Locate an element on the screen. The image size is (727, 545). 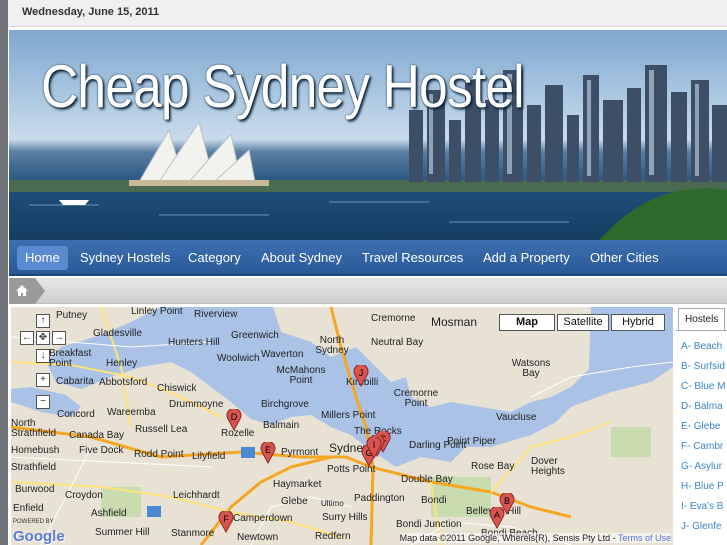
hostel-link: B- Surfsid is located at coordinates (703, 366).